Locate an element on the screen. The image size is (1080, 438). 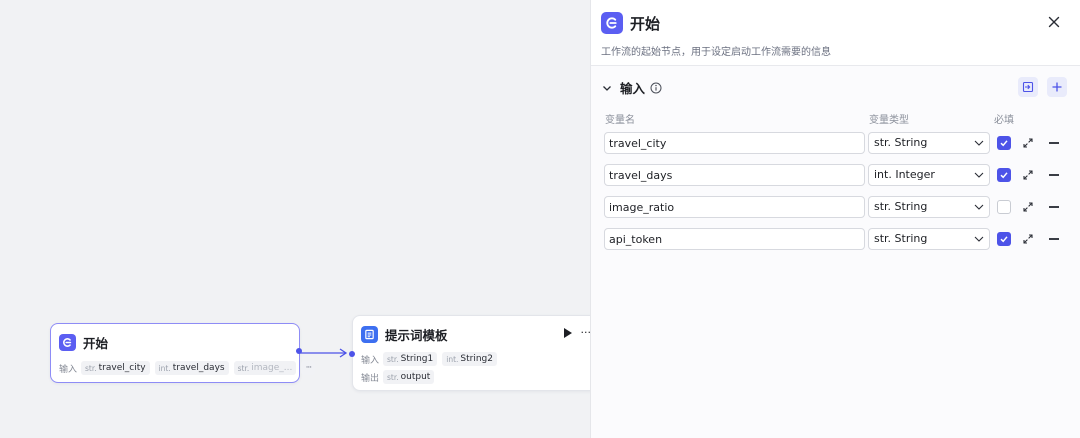
input-section-title: 输入 is located at coordinates (633, 88).